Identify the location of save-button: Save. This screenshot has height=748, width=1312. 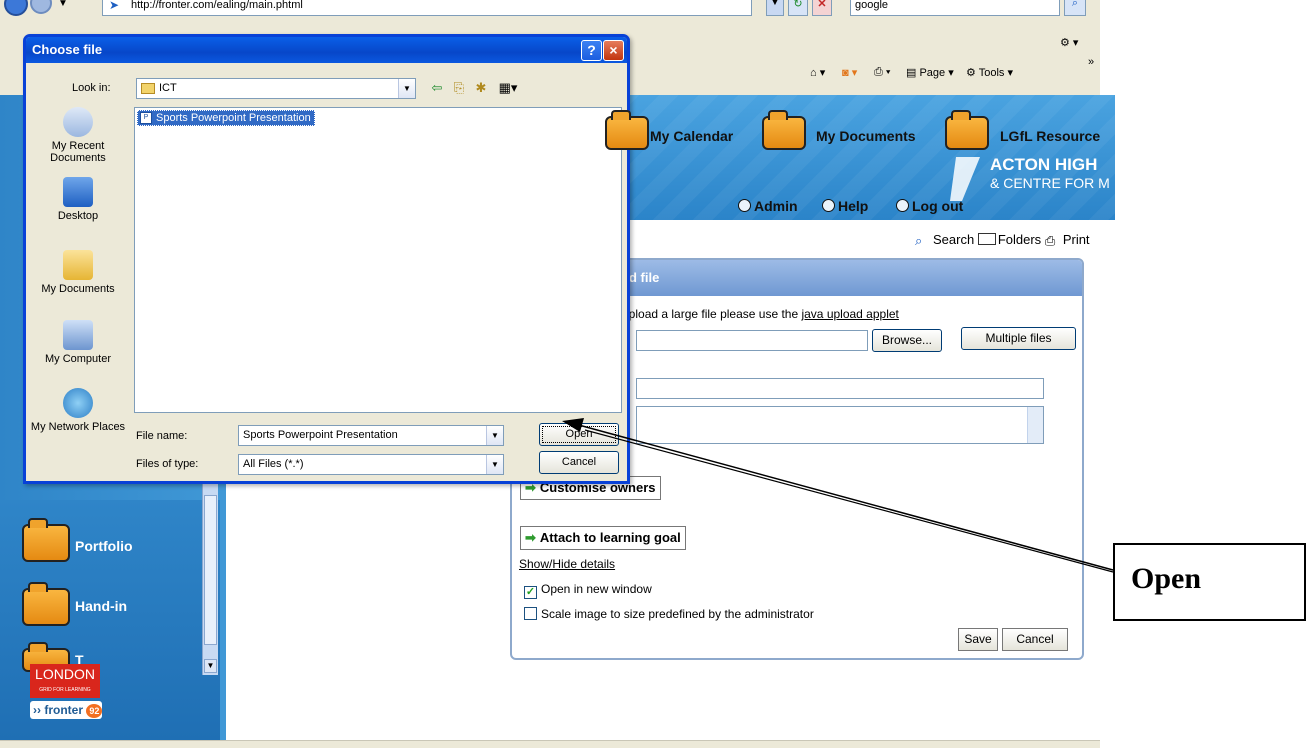
(978, 639).